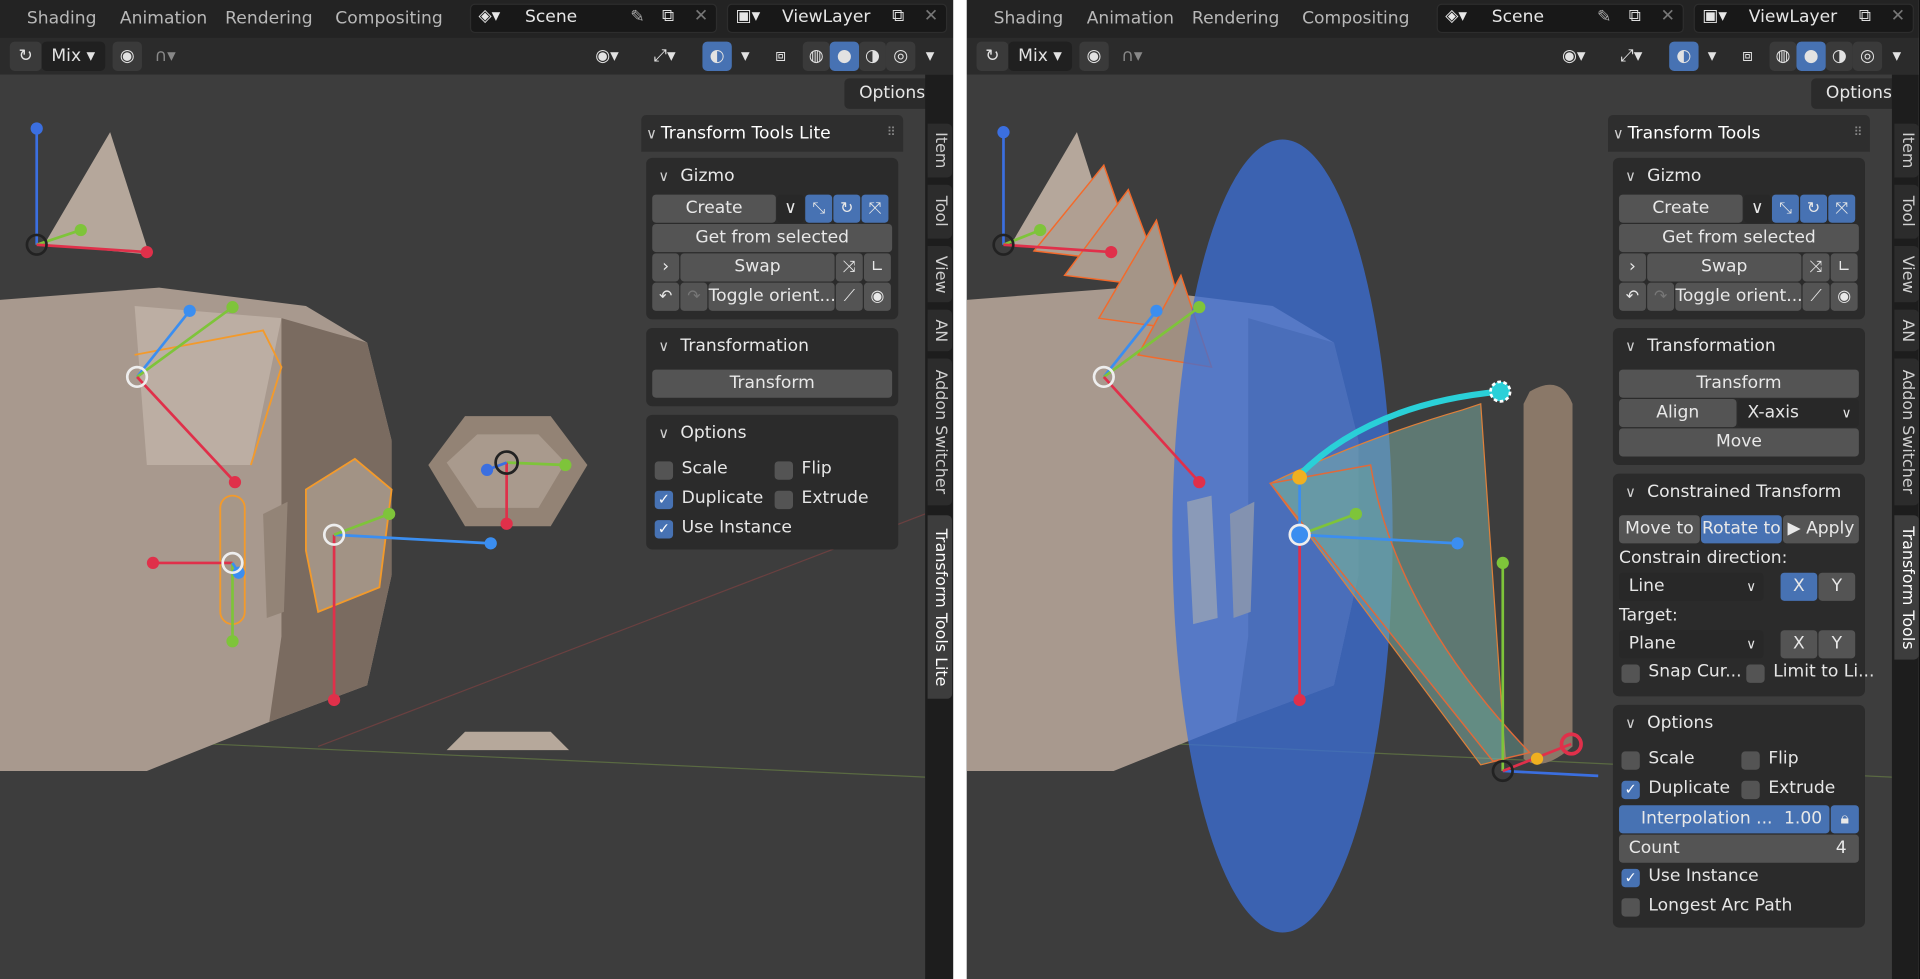 This screenshot has width=1920, height=979. What do you see at coordinates (1661, 296) in the screenshot?
I see `redo-icon: ↷` at bounding box center [1661, 296].